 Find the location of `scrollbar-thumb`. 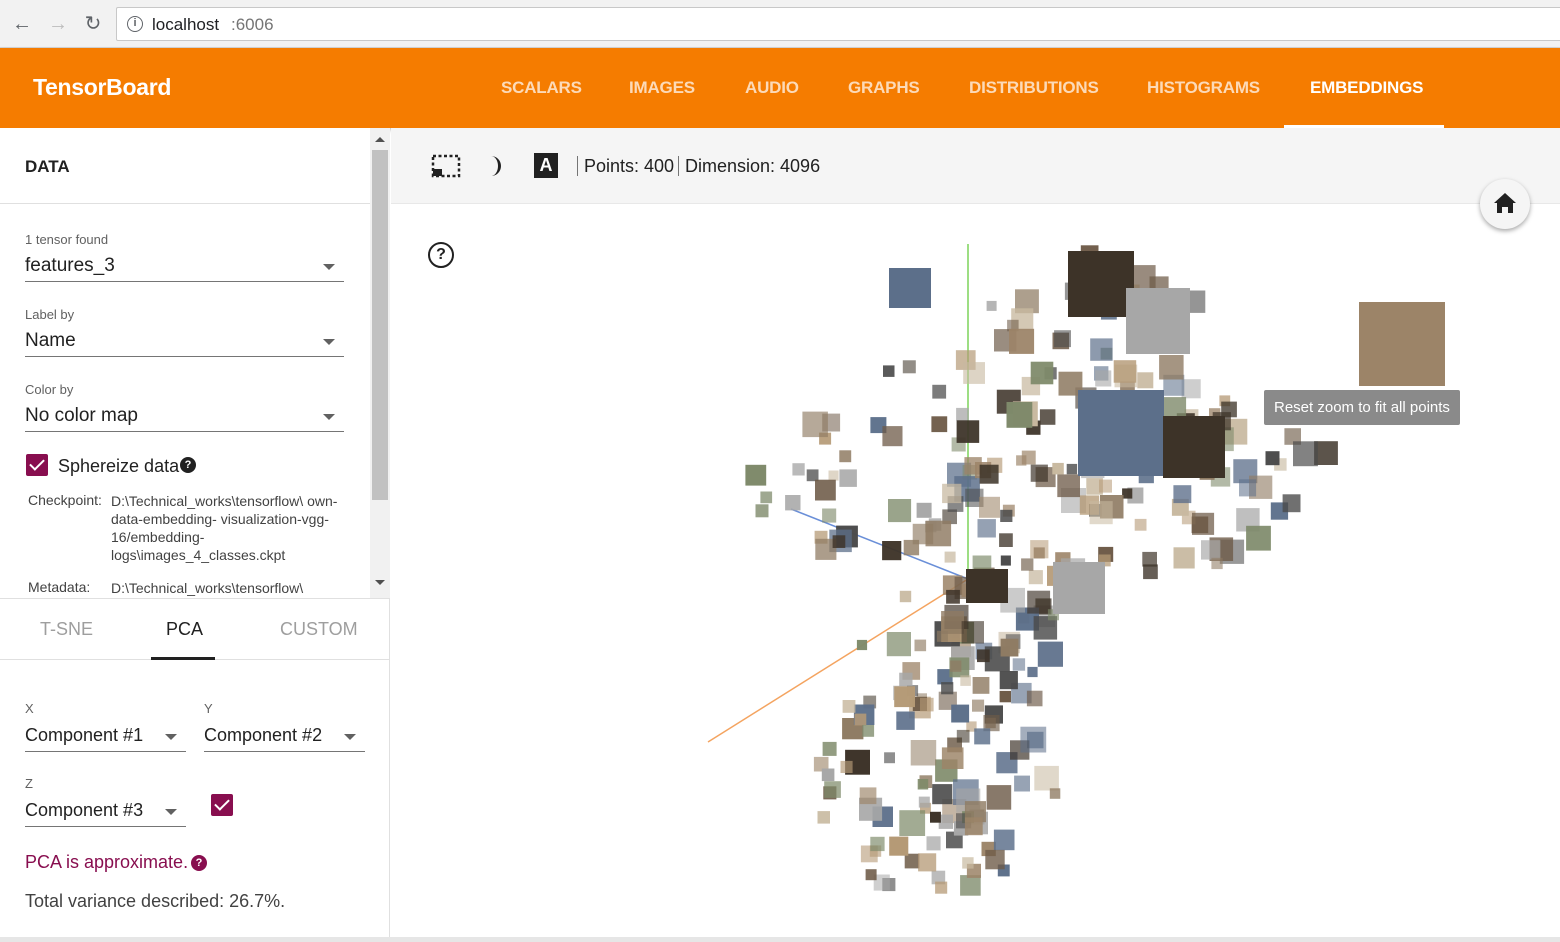

scrollbar-thumb is located at coordinates (380, 325).